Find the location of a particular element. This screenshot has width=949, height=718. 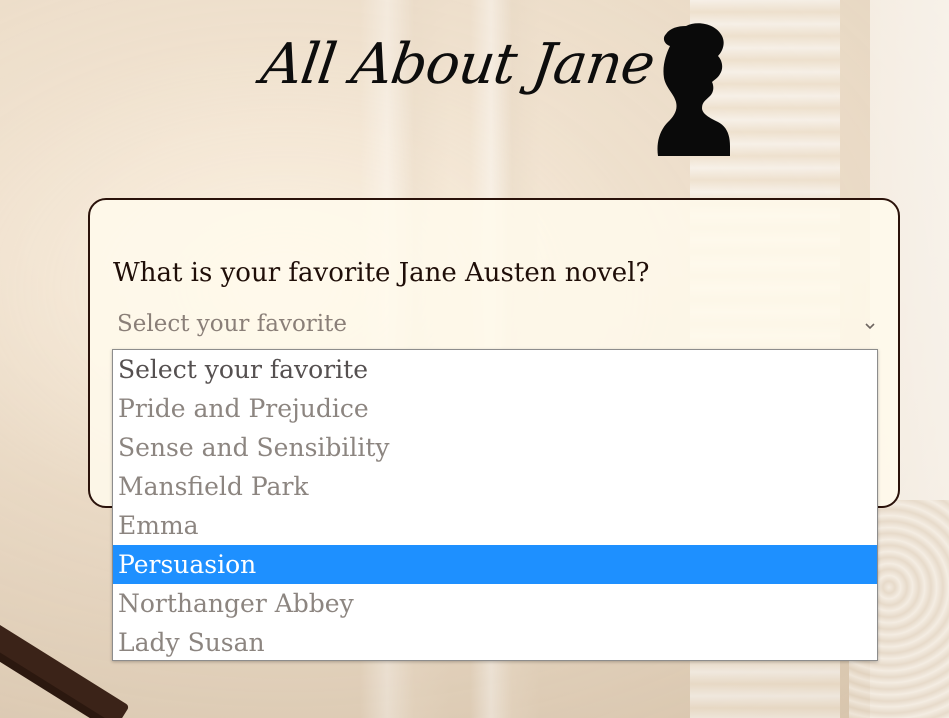

option-mansfield-park: Mansfield Park is located at coordinates (495, 486).